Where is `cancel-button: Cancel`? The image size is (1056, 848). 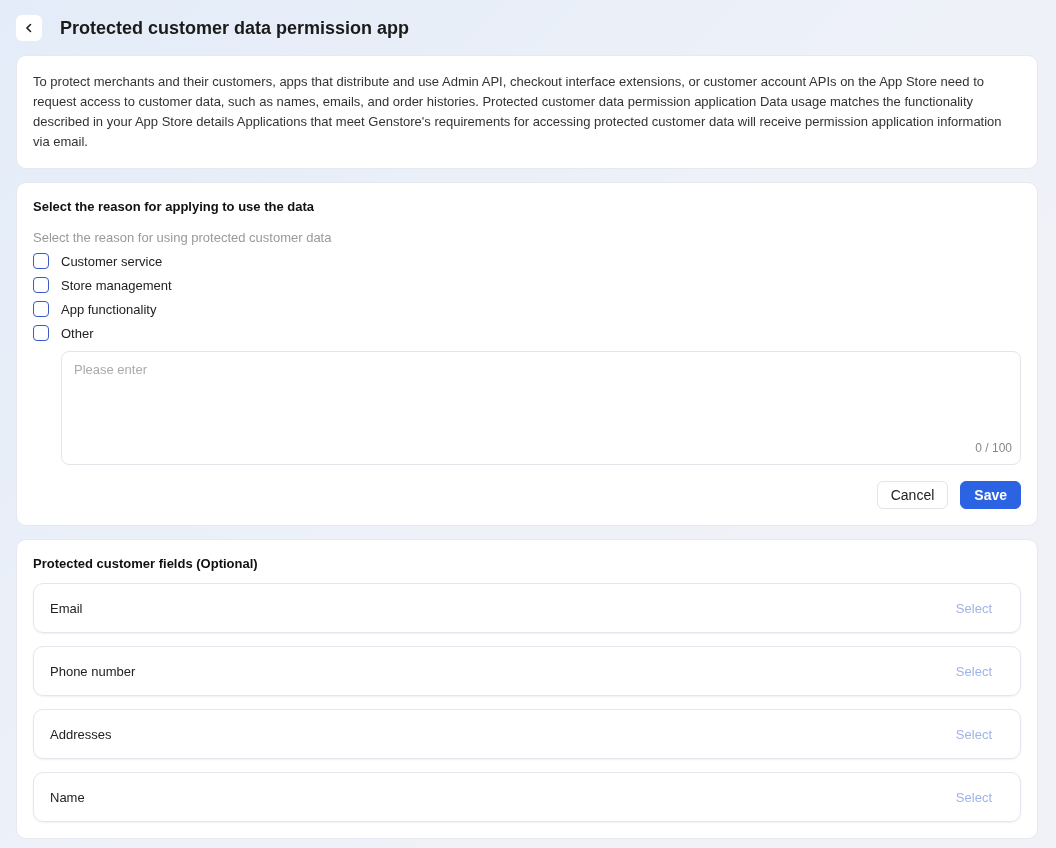 cancel-button: Cancel is located at coordinates (912, 495).